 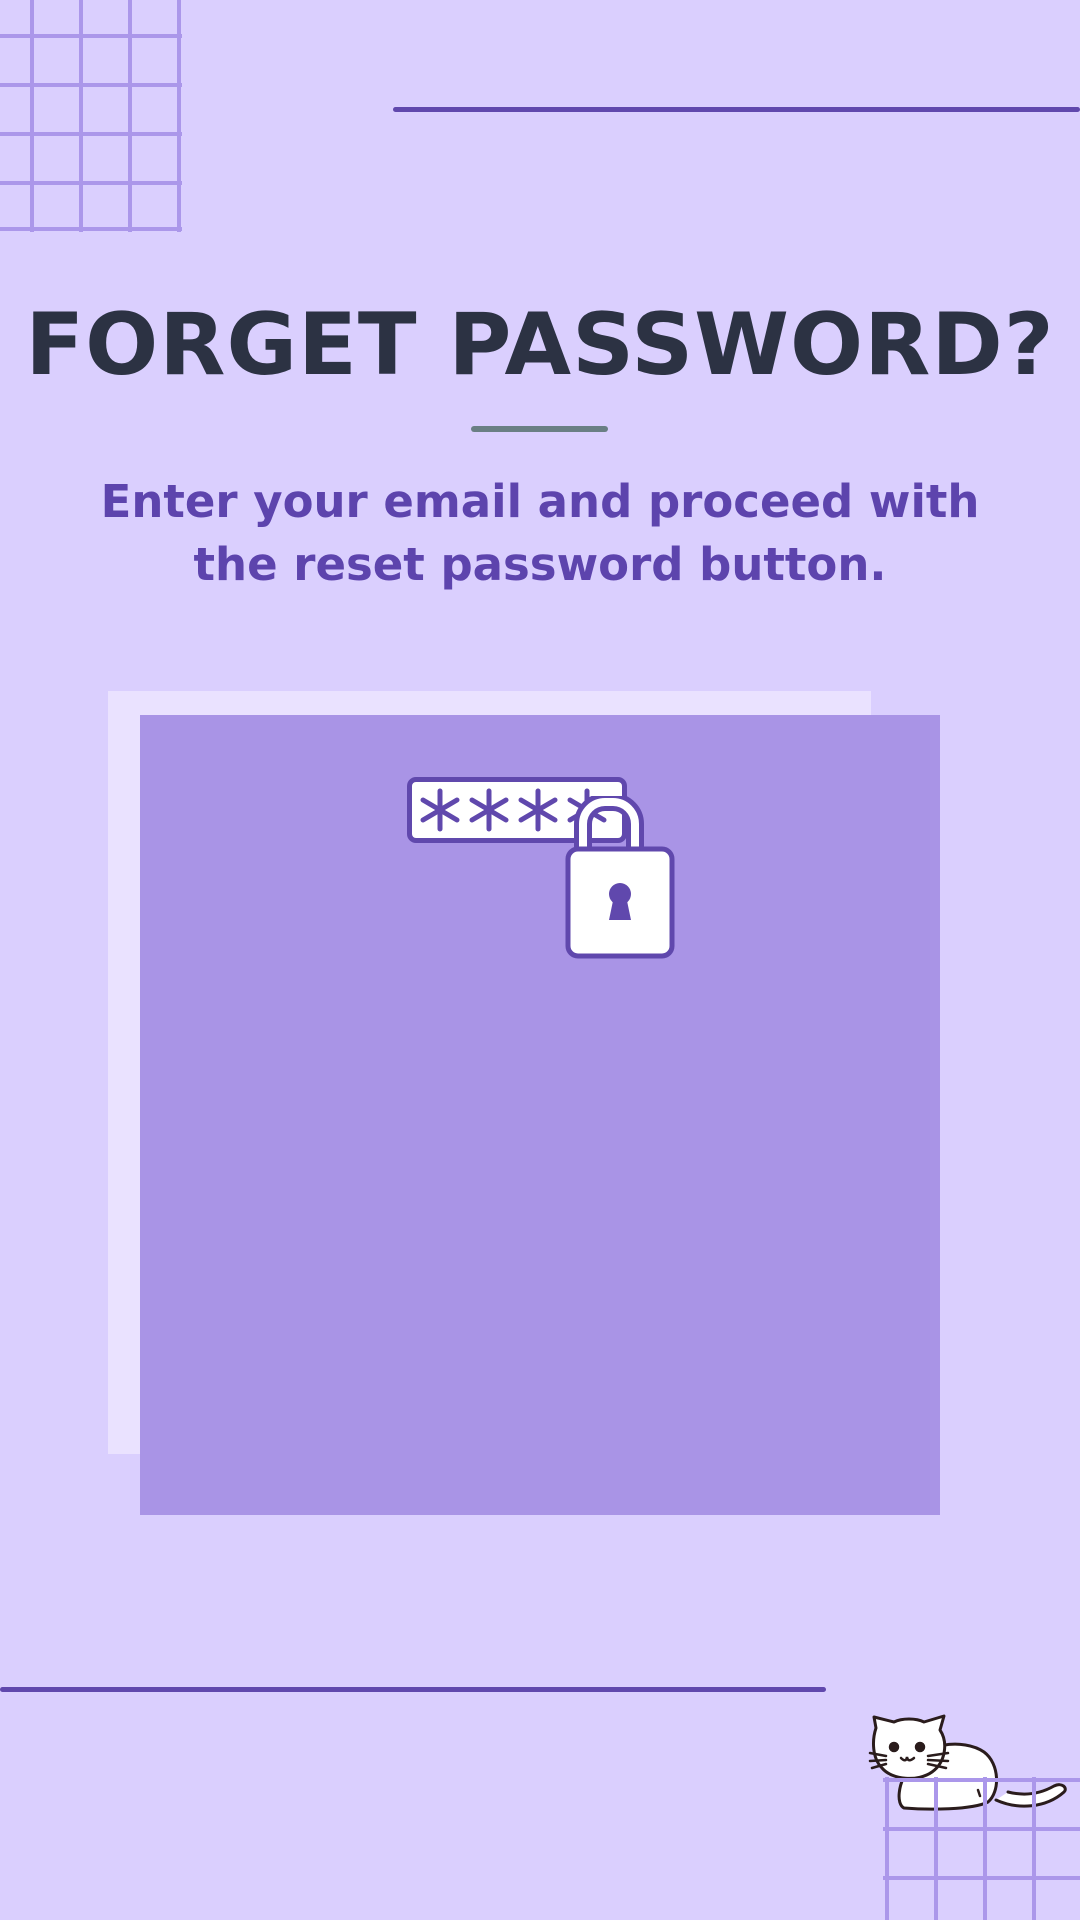 What do you see at coordinates (620, 877) in the screenshot?
I see `padlock-icon` at bounding box center [620, 877].